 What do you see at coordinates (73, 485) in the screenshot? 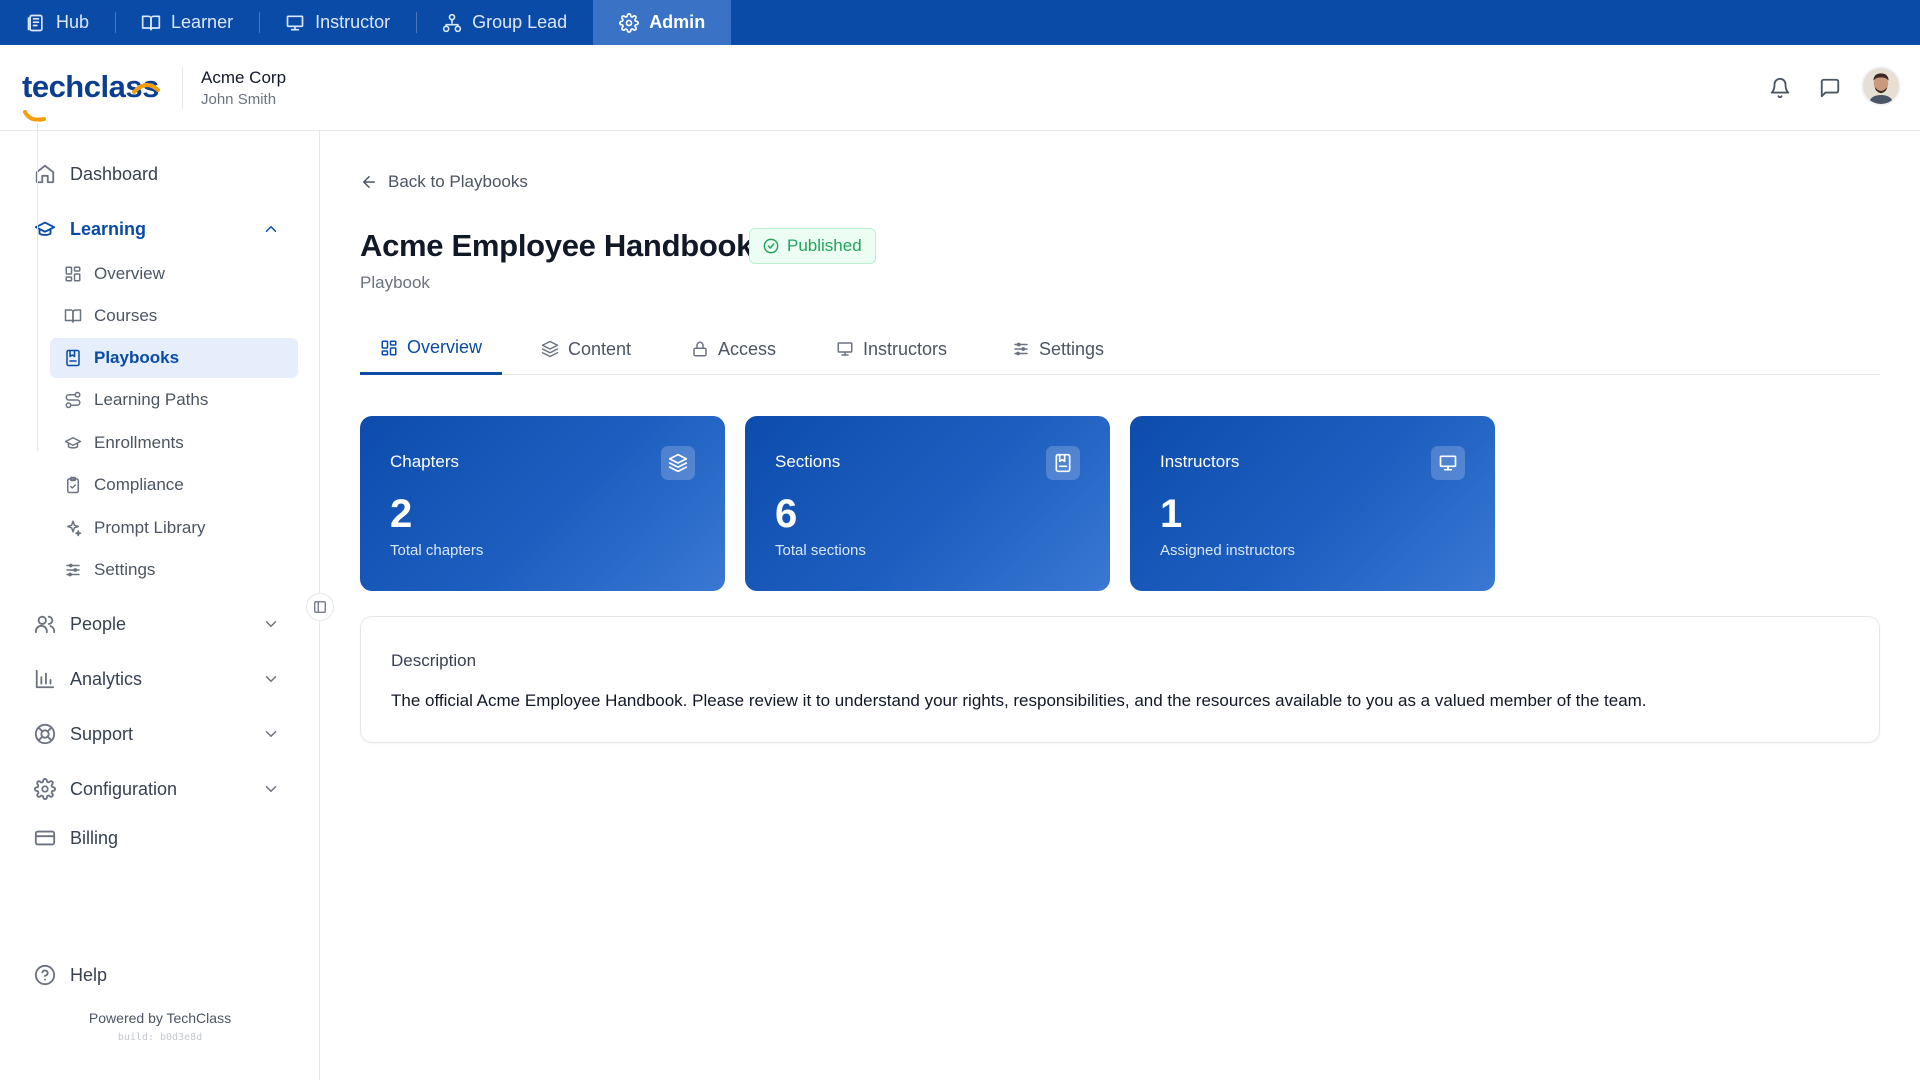
I see `clipboard-check-icon` at bounding box center [73, 485].